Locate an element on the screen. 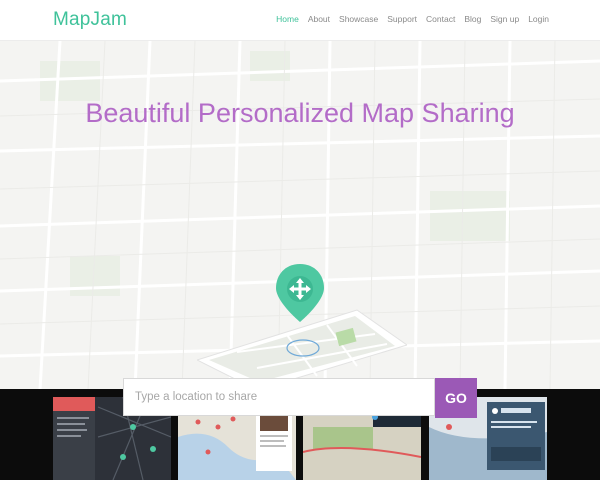 This screenshot has width=600, height=480. logo: MapJam is located at coordinates (90, 20).